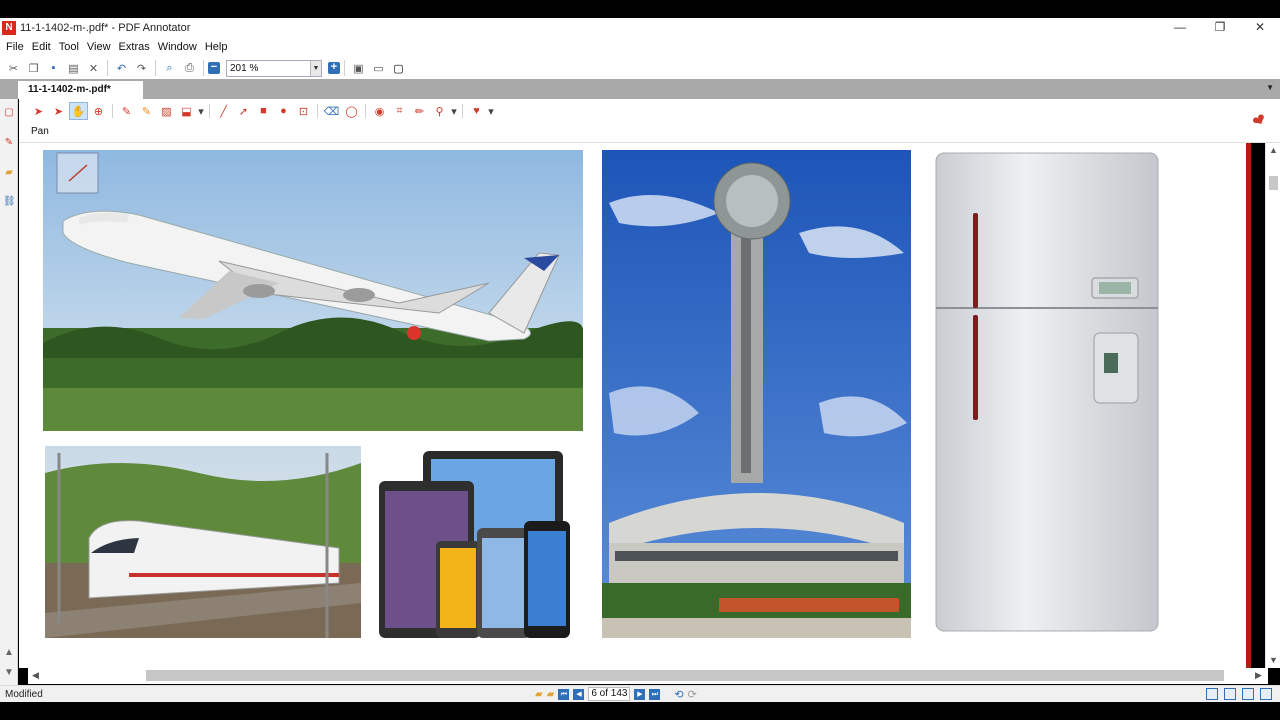 Image resolution: width=1280 pixels, height=720 pixels. Describe the element at coordinates (69, 47) in the screenshot. I see `menu-tool: Tool` at that location.